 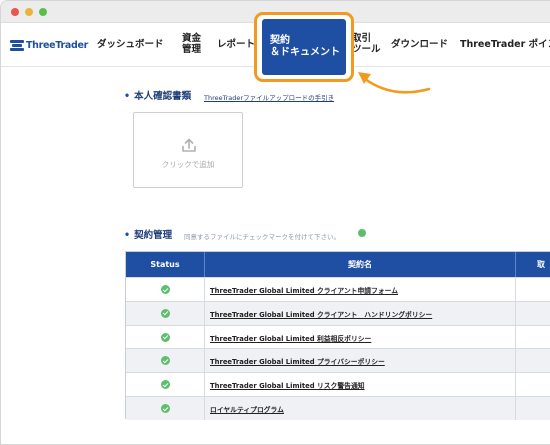 What do you see at coordinates (165, 264) in the screenshot?
I see `column-header-status: Status` at bounding box center [165, 264].